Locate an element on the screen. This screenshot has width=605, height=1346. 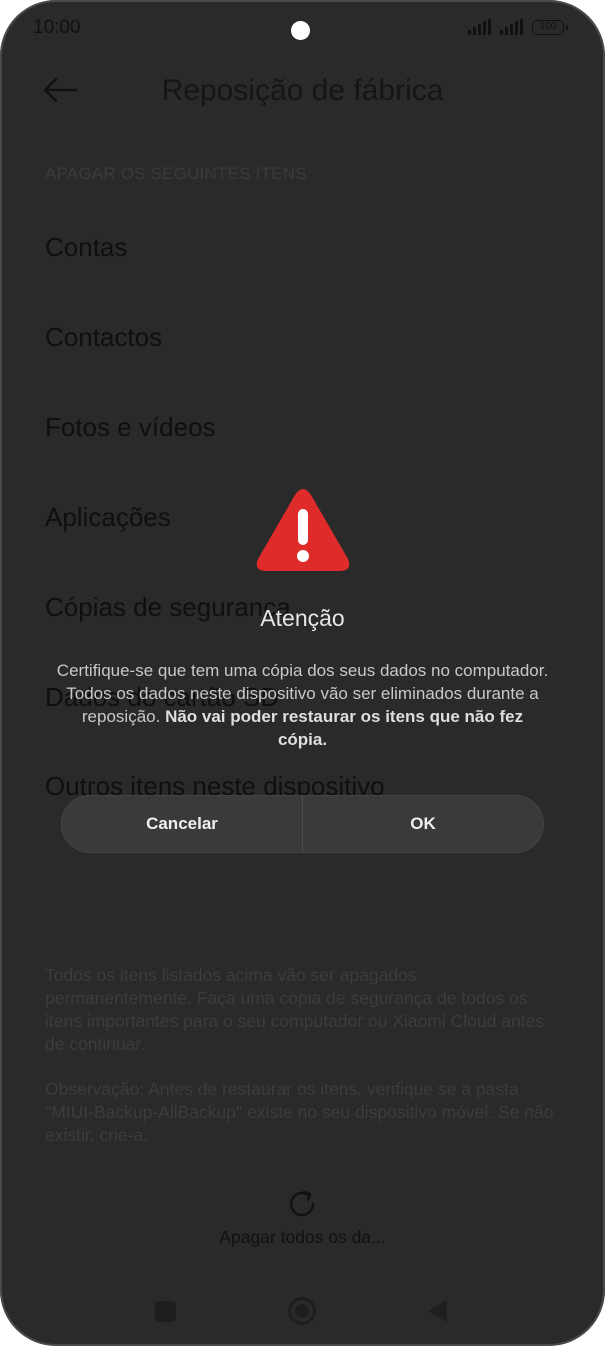
signal-icon is located at coordinates (479, 27).